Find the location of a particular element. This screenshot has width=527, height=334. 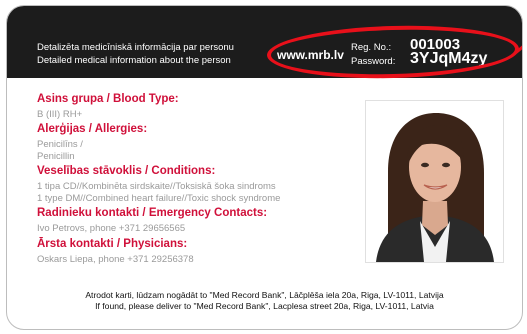

person-photo-icon is located at coordinates (434, 181).